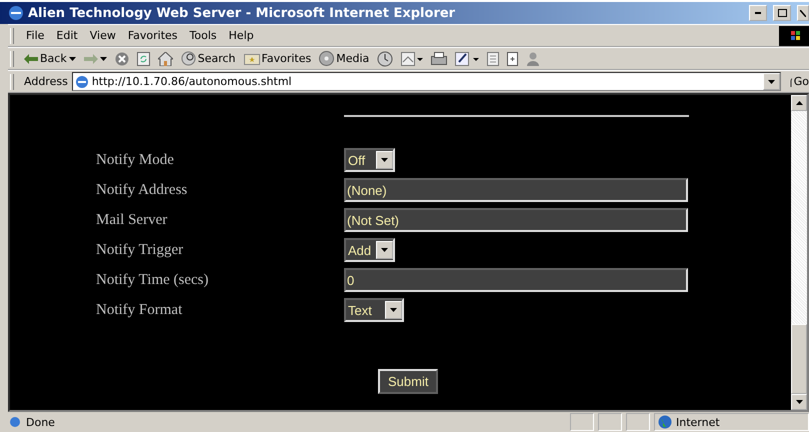 This screenshot has width=809, height=432. What do you see at coordinates (369, 250) in the screenshot?
I see `select-field: Add` at bounding box center [369, 250].